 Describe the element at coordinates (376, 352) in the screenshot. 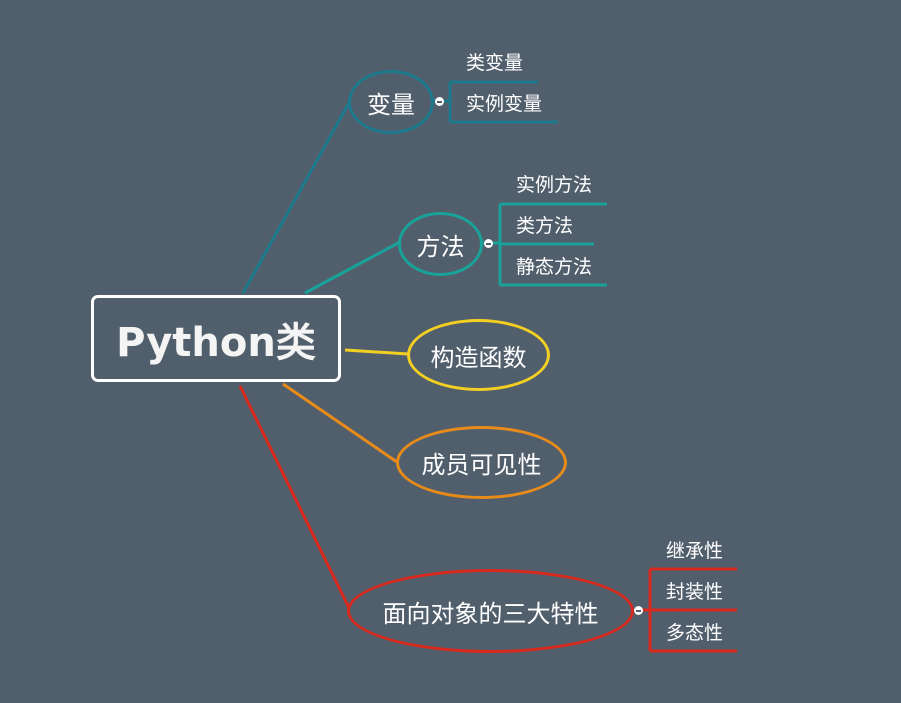

I see `edge-constructor` at that location.